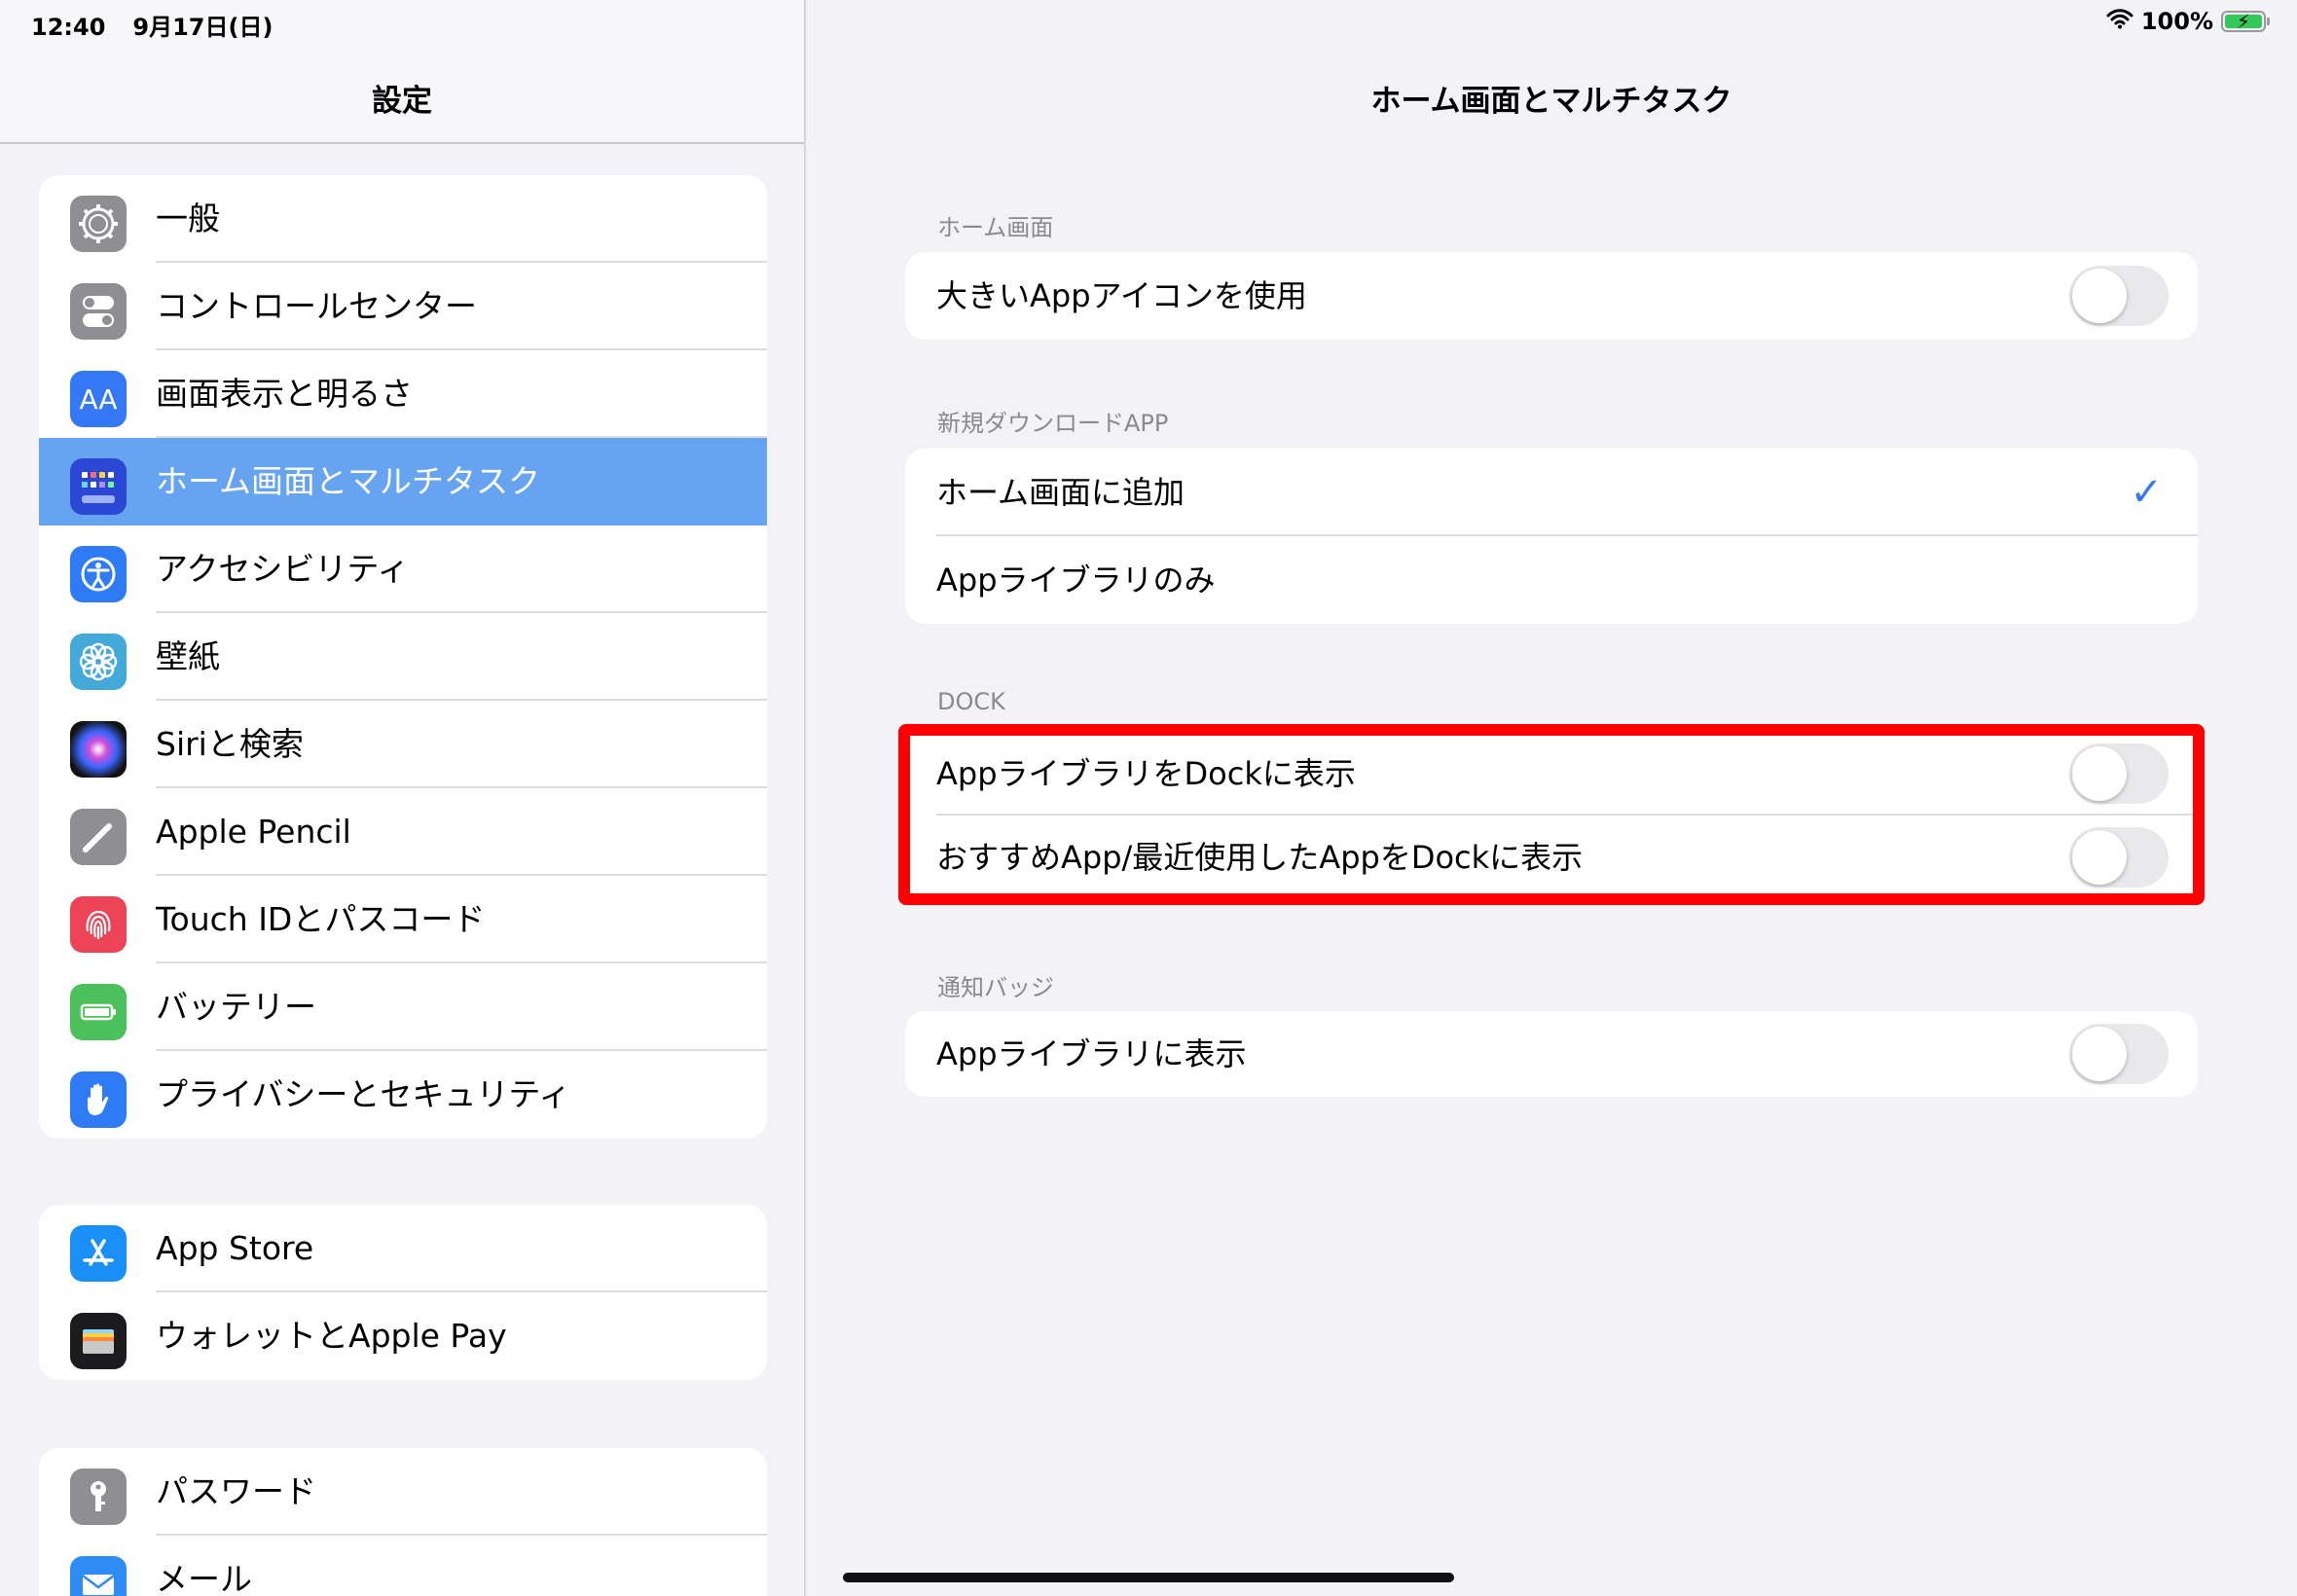 The image size is (2297, 1596). I want to click on sidebar-item-accessibility: アクセシビリティ, so click(403, 569).